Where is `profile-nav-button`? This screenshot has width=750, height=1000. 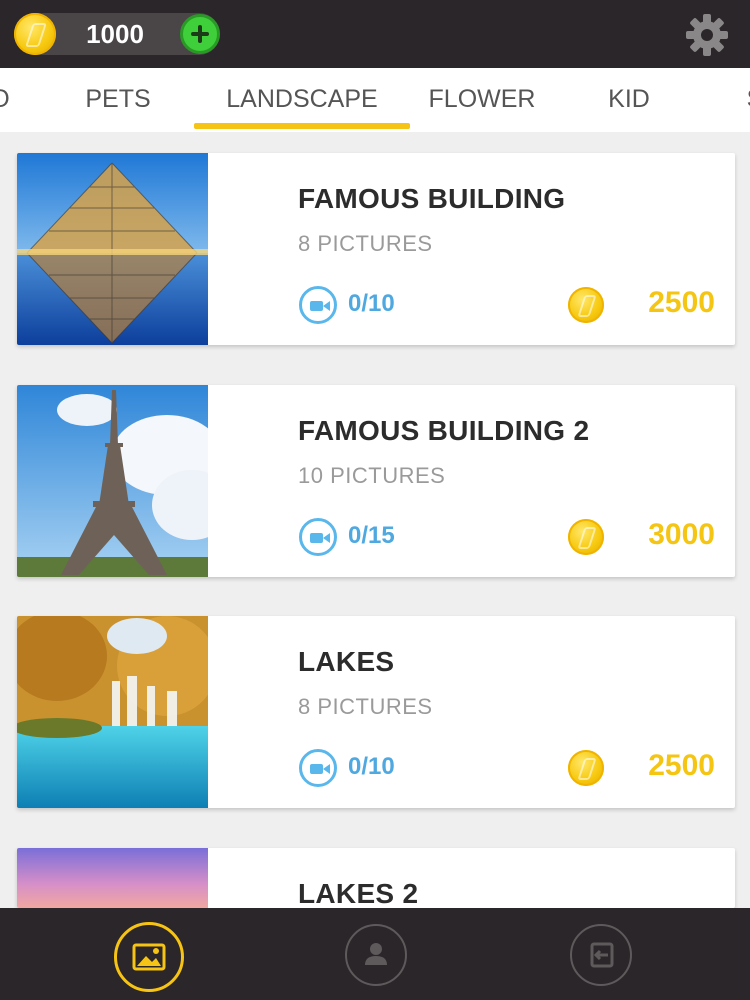
profile-nav-button is located at coordinates (376, 955).